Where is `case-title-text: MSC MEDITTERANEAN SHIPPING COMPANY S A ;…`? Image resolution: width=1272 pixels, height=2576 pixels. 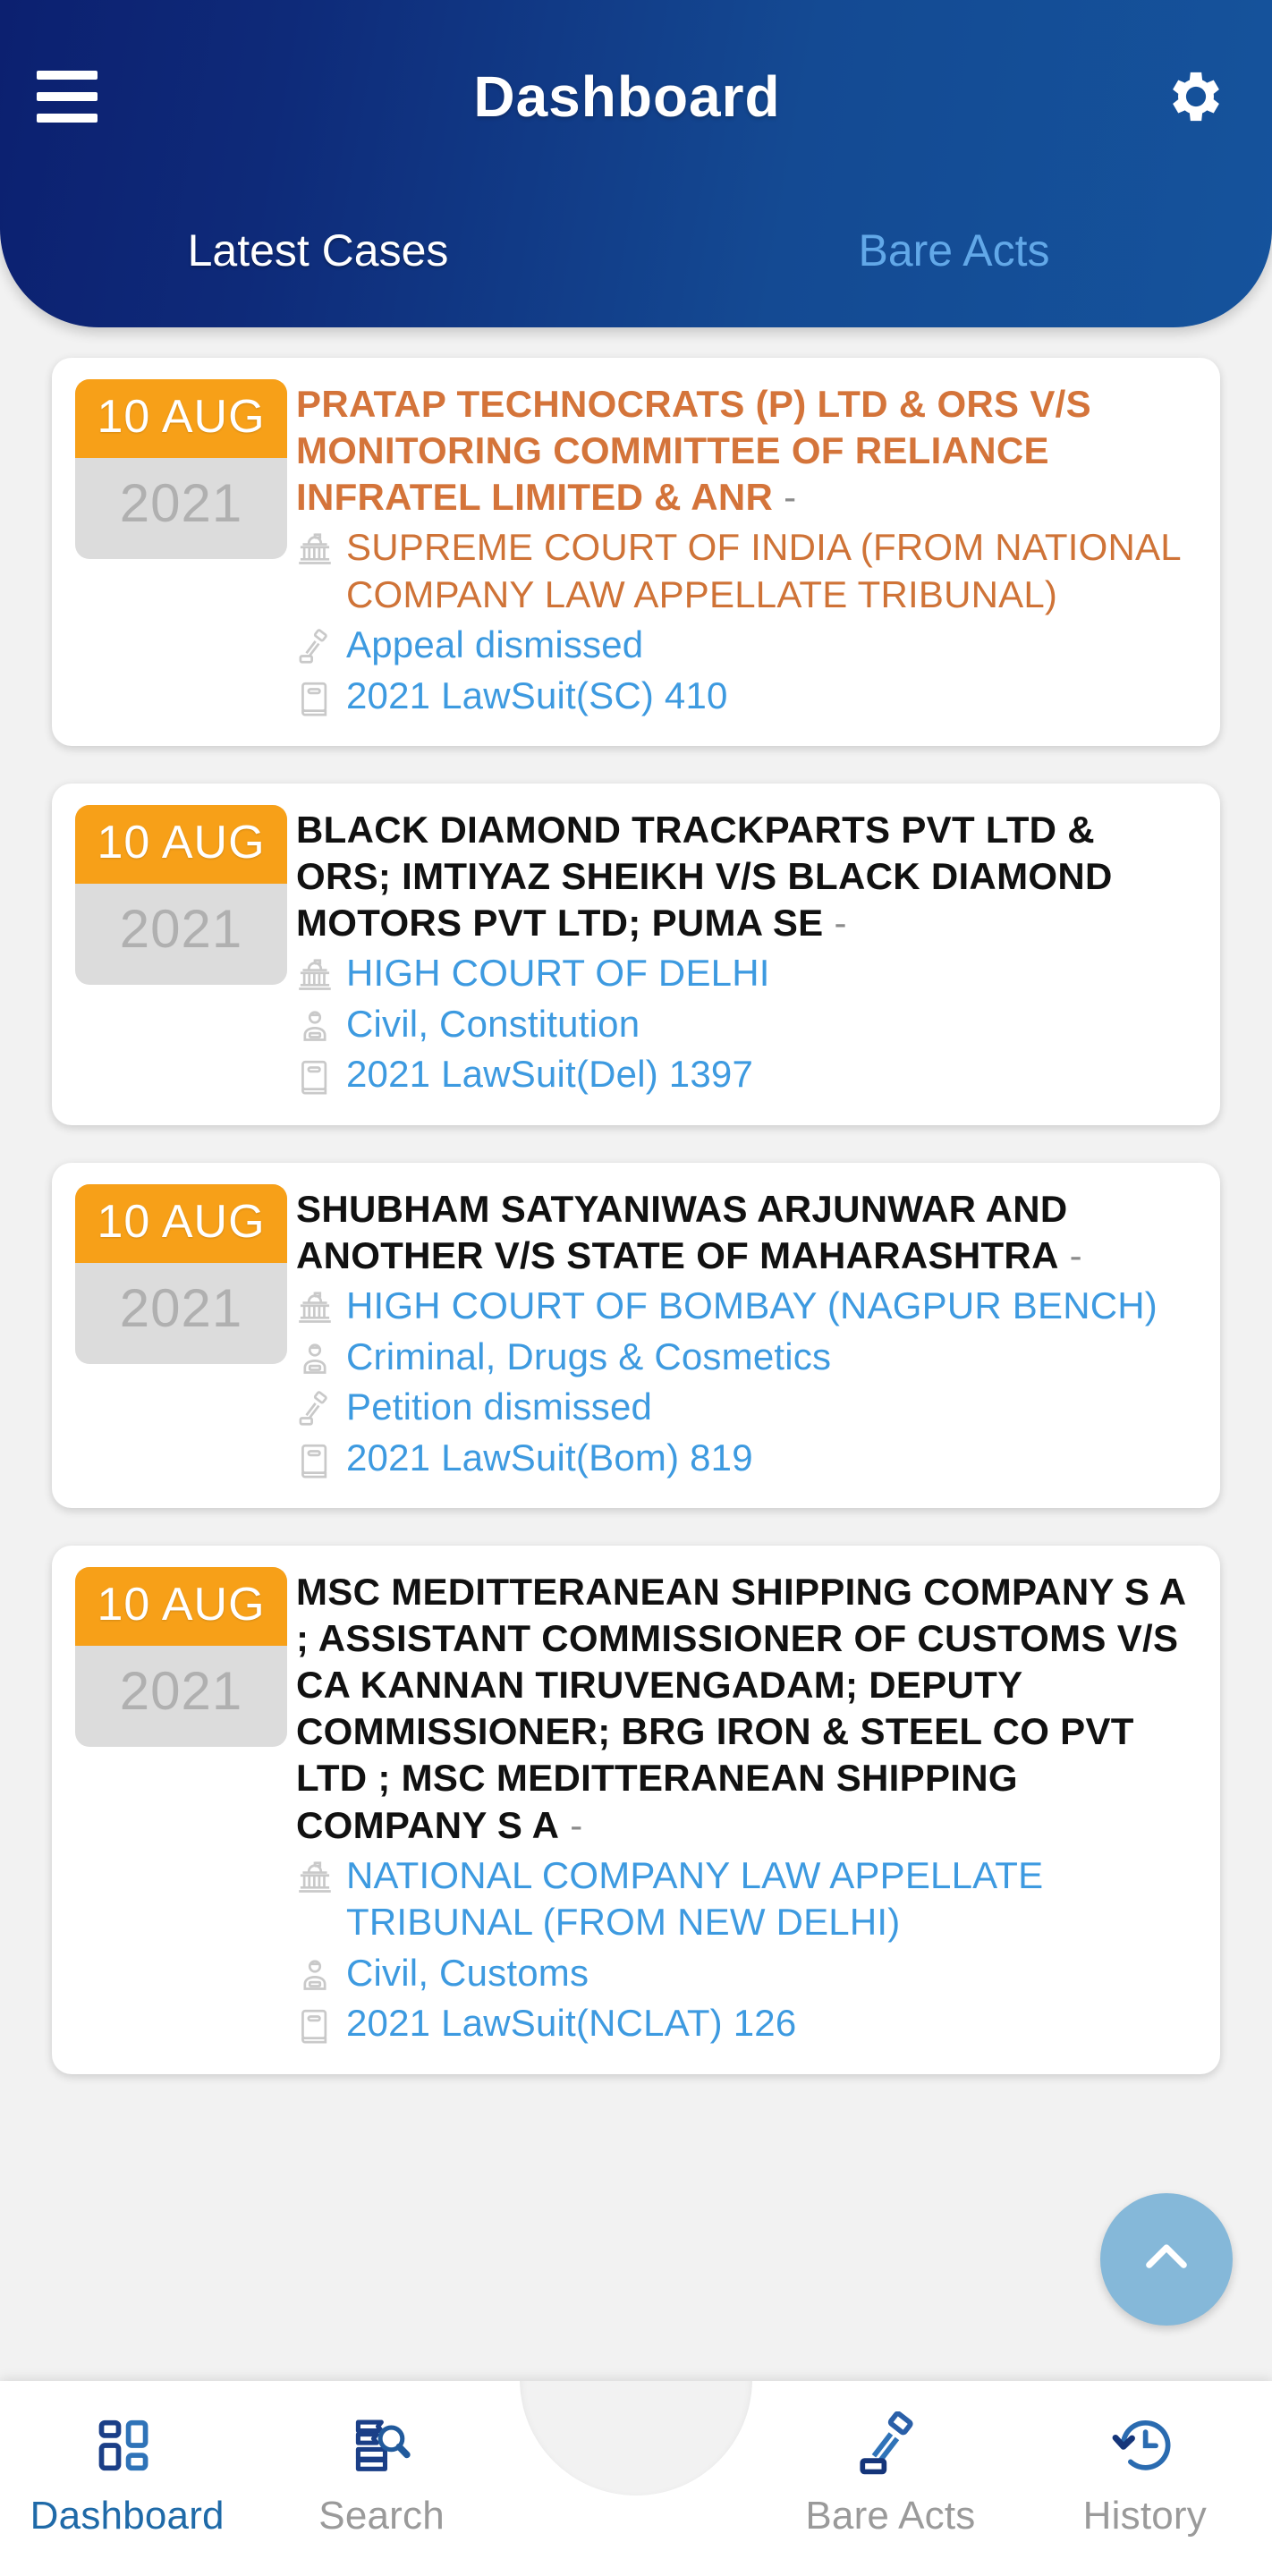 case-title-text: MSC MEDITTERANEAN SHIPPING COMPANY S A ;… is located at coordinates (740, 1708).